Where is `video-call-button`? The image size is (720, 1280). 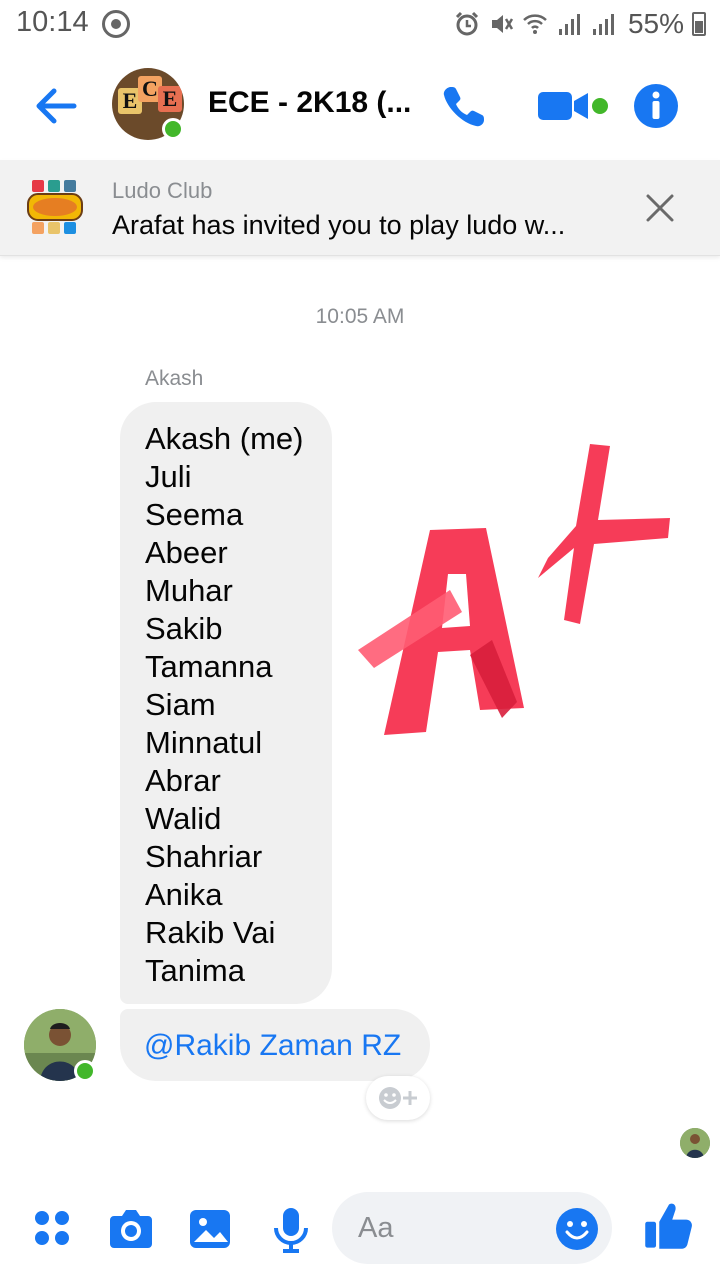 video-call-button is located at coordinates (574, 106).